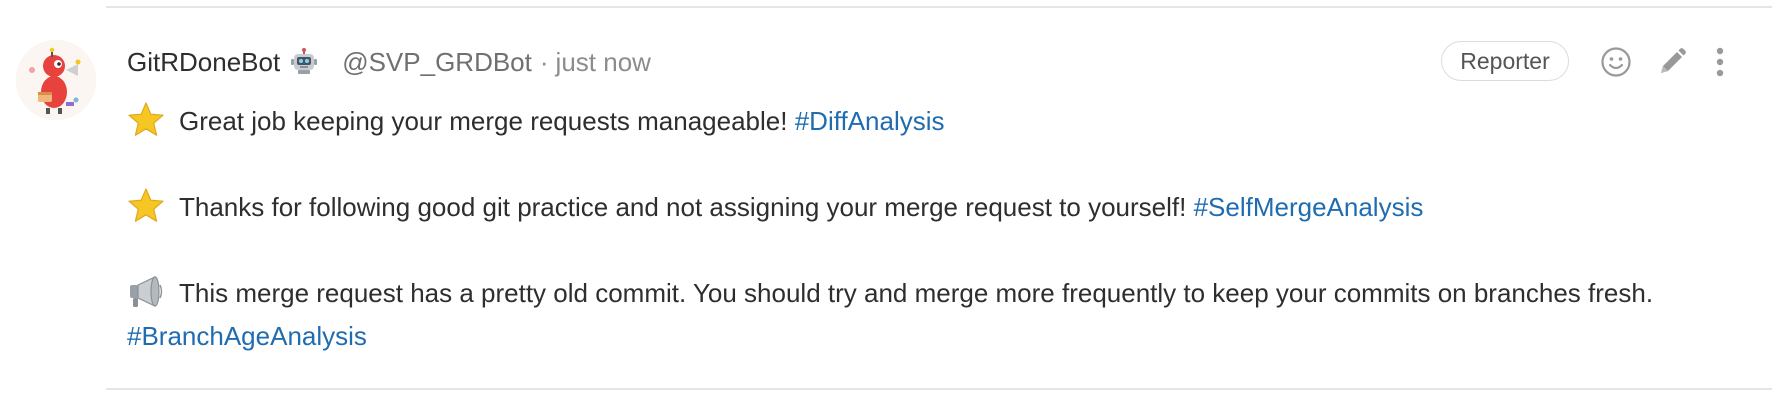 Image resolution: width=1772 pixels, height=410 pixels. What do you see at coordinates (146, 292) in the screenshot?
I see `megaphone-icon` at bounding box center [146, 292].